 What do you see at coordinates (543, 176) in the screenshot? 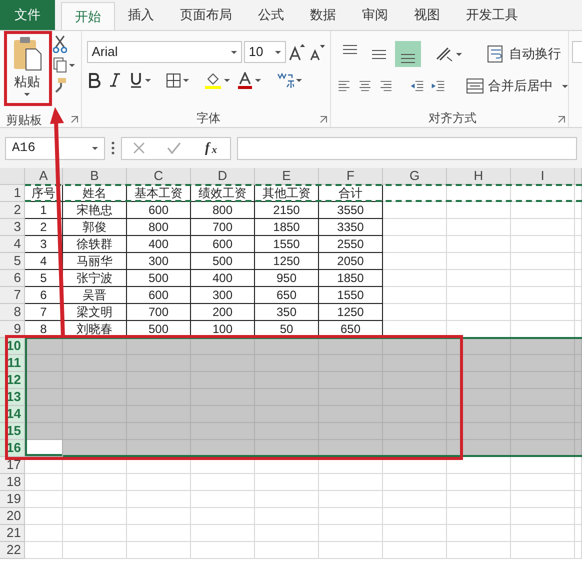
I see `column-header: I` at bounding box center [543, 176].